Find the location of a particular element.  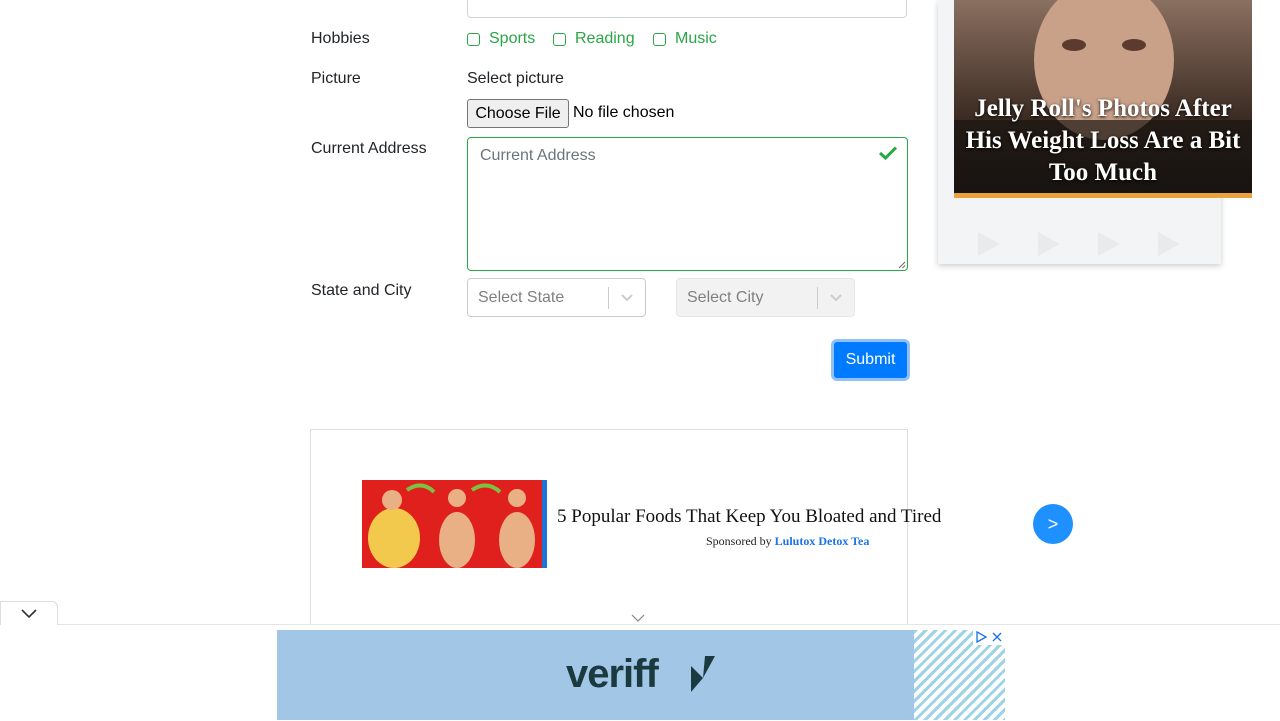

veriff-banner-ad: veriff is located at coordinates (641, 675).